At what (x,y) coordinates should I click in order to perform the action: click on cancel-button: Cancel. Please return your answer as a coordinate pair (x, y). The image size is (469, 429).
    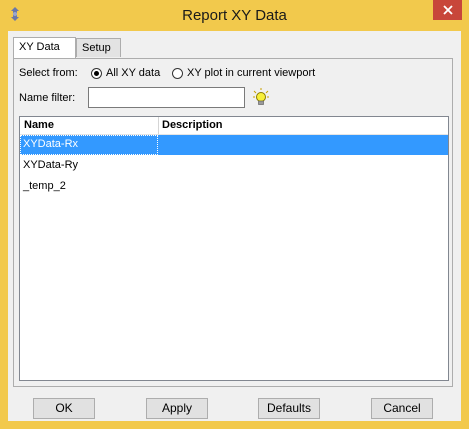
    Looking at the image, I should click on (402, 408).